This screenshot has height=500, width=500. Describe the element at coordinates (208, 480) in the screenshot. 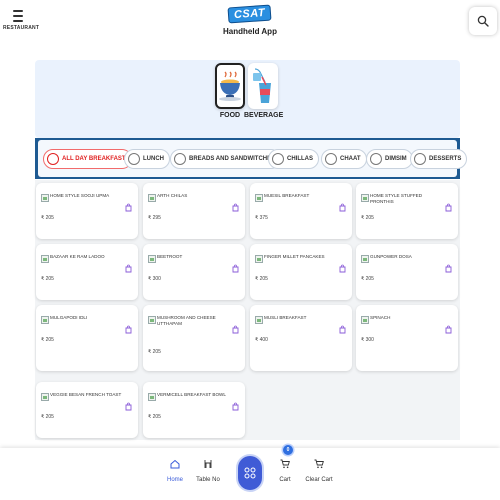

I see `nav-table-label: Table No` at that location.